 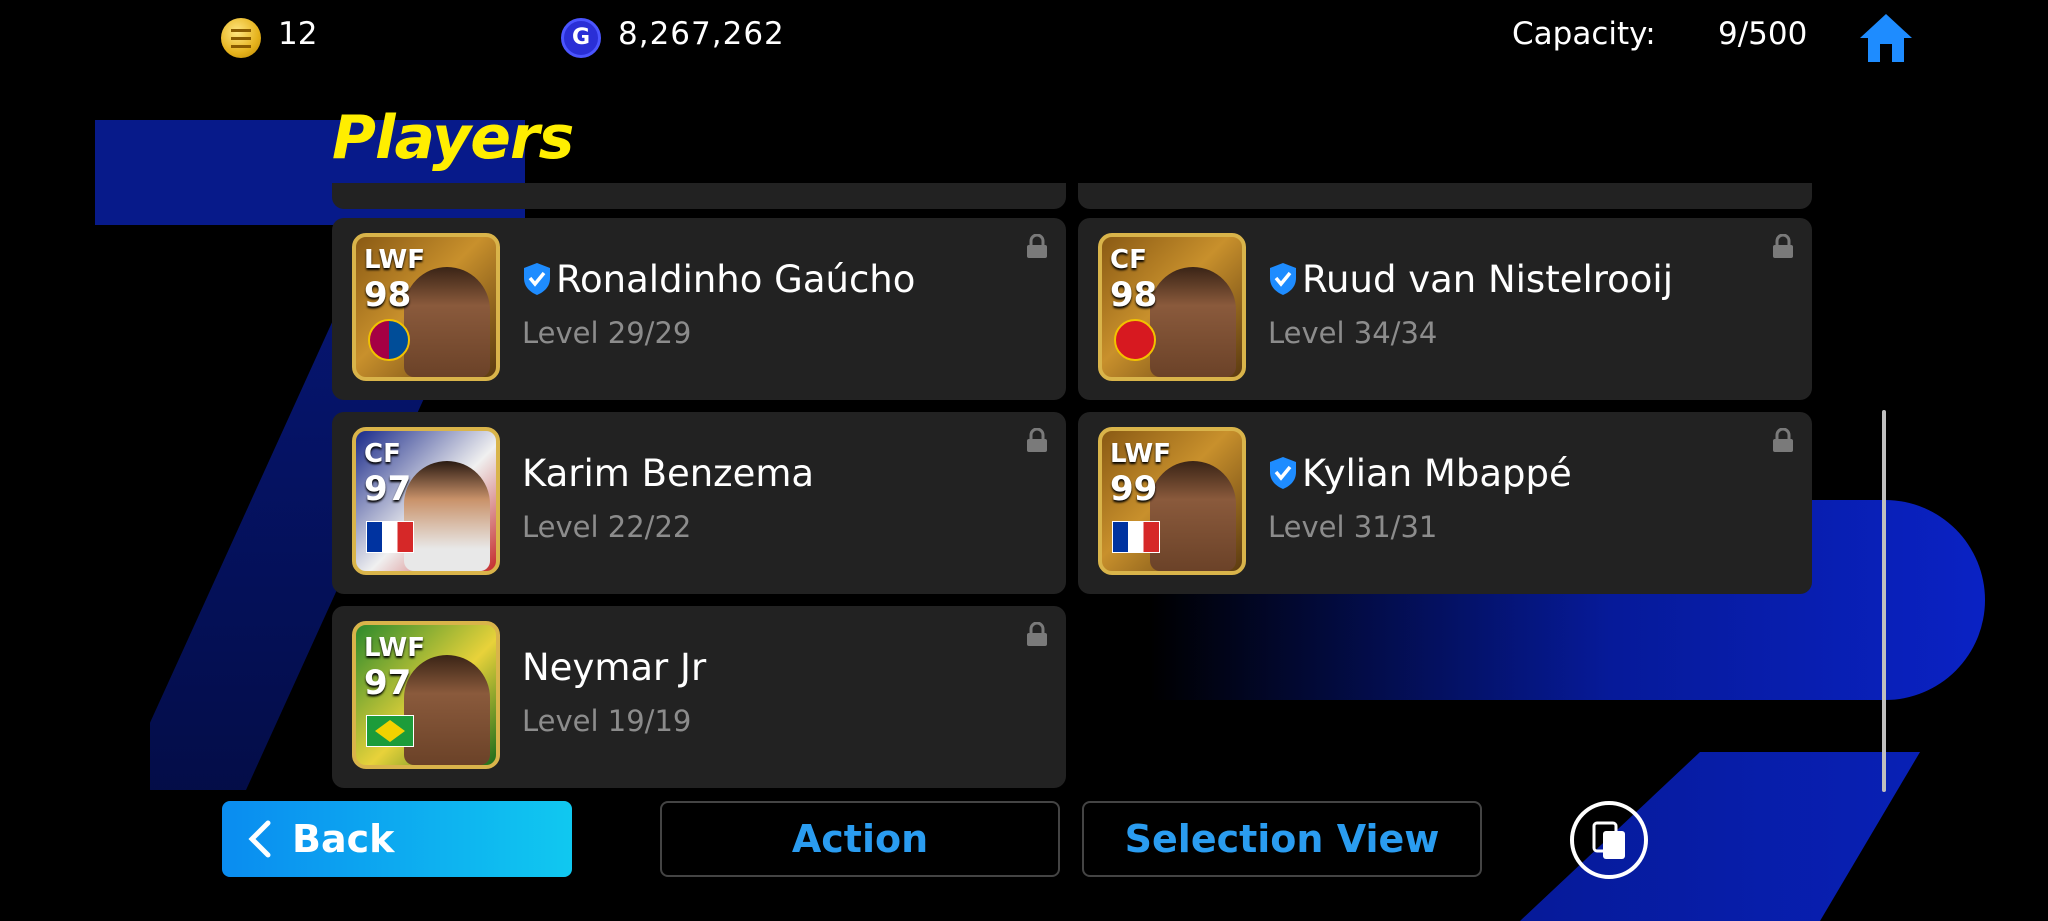 What do you see at coordinates (1353, 333) in the screenshot?
I see `player-level: Level 34/34` at bounding box center [1353, 333].